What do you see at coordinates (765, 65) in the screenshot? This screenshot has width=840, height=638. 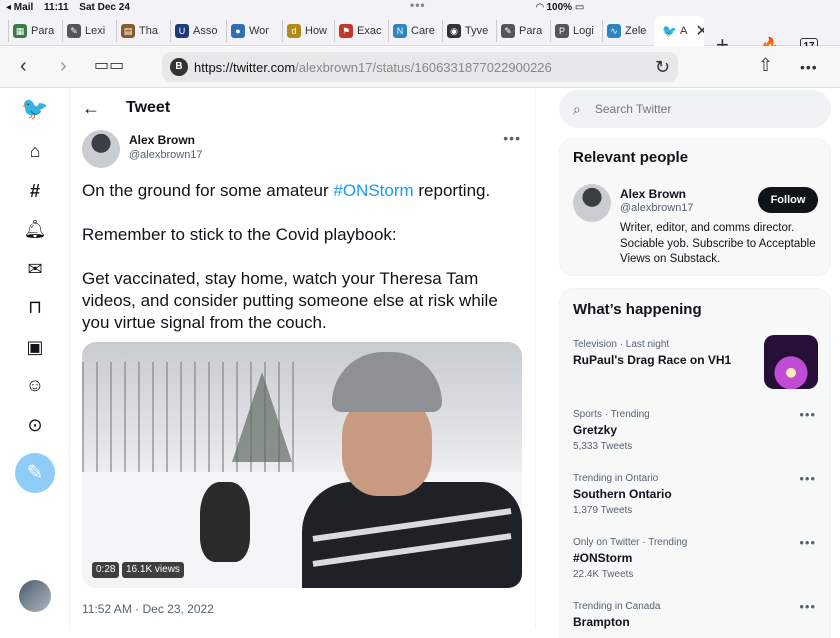 I see `share-icon: ⇧` at bounding box center [765, 65].